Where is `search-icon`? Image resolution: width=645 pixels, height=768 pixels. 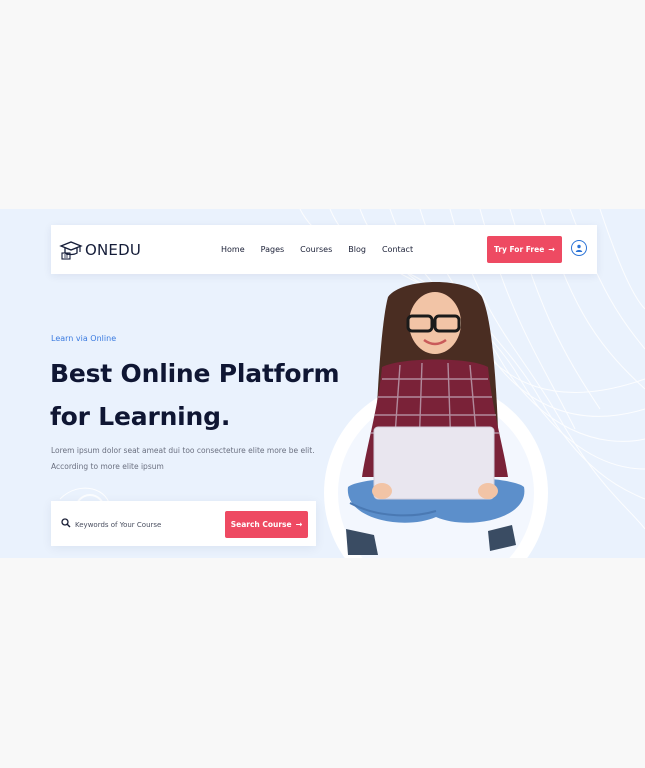 search-icon is located at coordinates (66, 523).